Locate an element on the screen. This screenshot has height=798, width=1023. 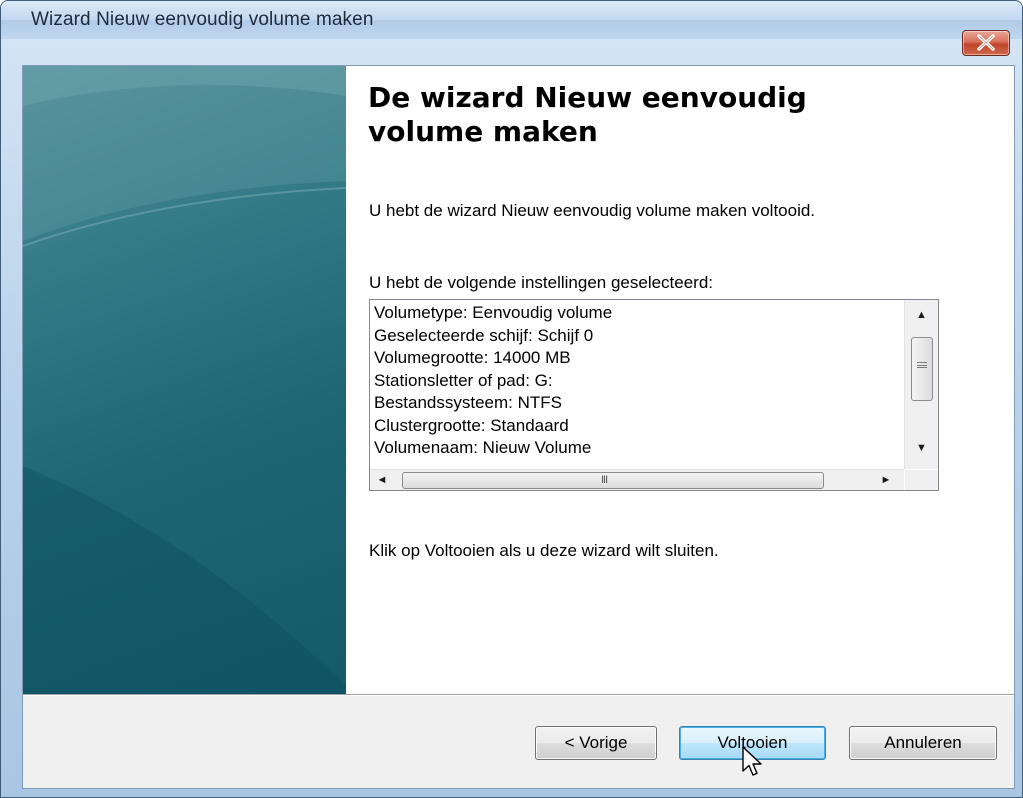
scroll-right-icon: ► is located at coordinates (886, 480).